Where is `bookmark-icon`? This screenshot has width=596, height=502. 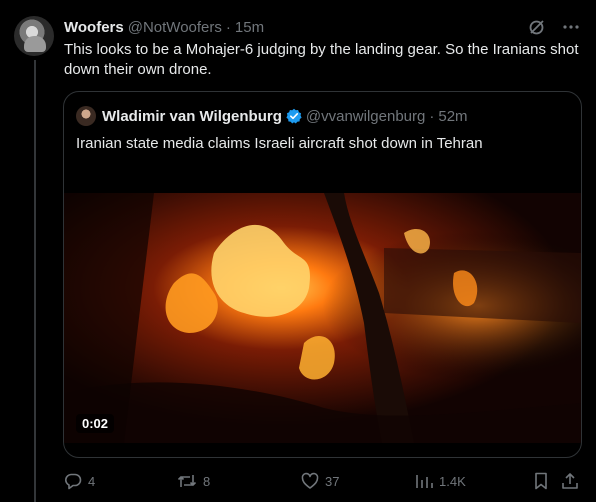
bookmark-icon is located at coordinates (541, 481).